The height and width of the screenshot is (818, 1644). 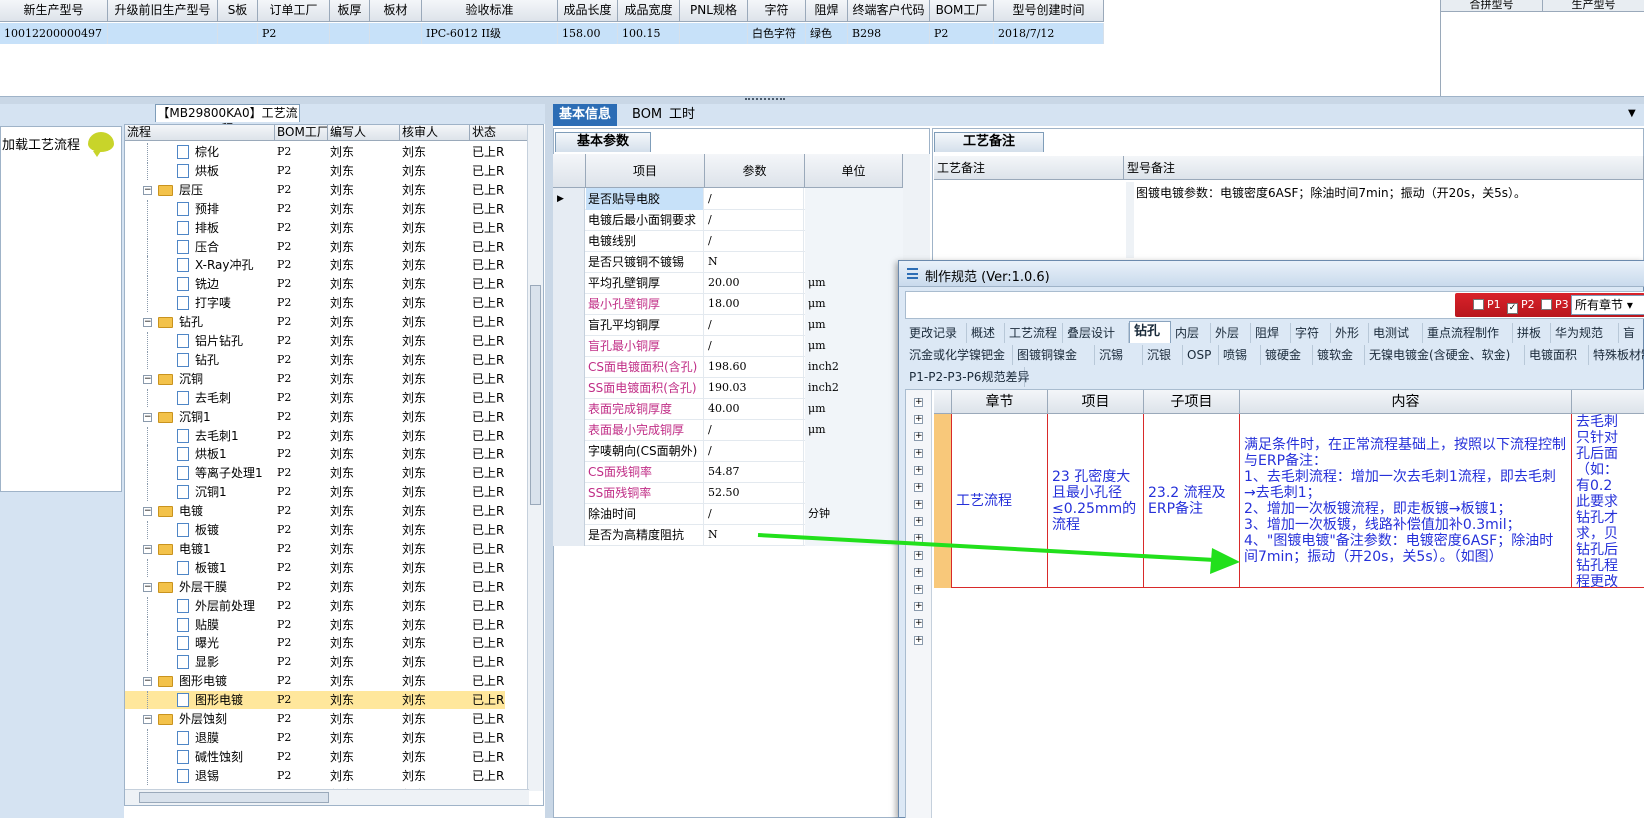 What do you see at coordinates (714, 10) in the screenshot?
I see `model-col-header: PNL规格` at bounding box center [714, 10].